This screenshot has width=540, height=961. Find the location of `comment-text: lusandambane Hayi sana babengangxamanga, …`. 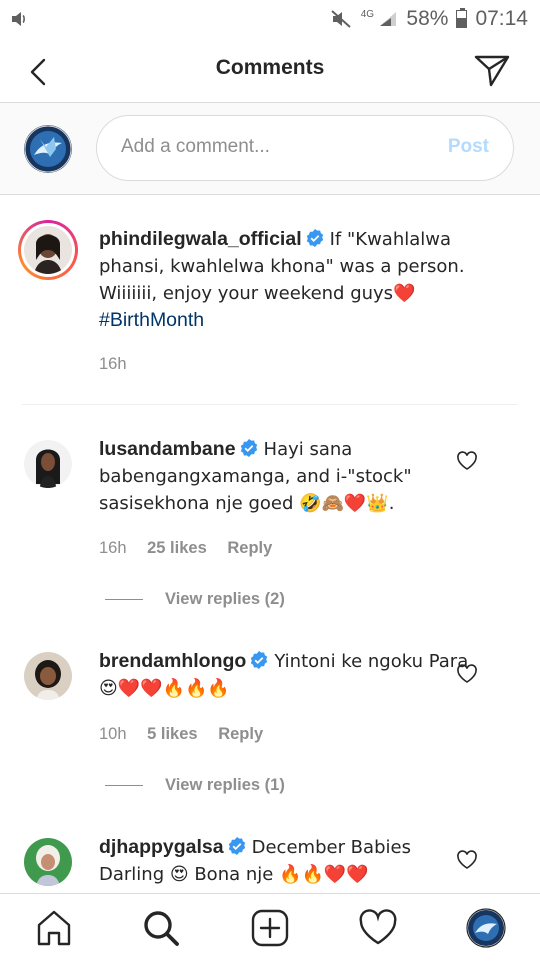

comment-text: lusandambane Hayi sana babengangxamanga, … is located at coordinates (289, 476).